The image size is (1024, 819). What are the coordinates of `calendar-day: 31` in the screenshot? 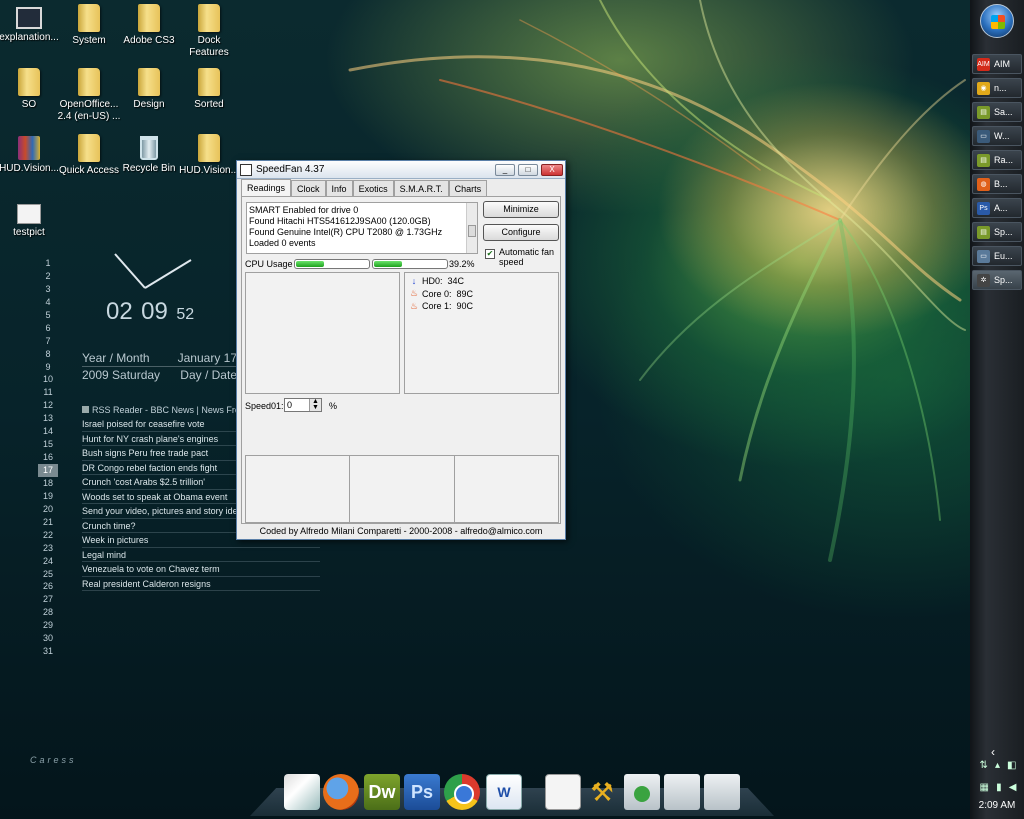 It's located at (48, 651).